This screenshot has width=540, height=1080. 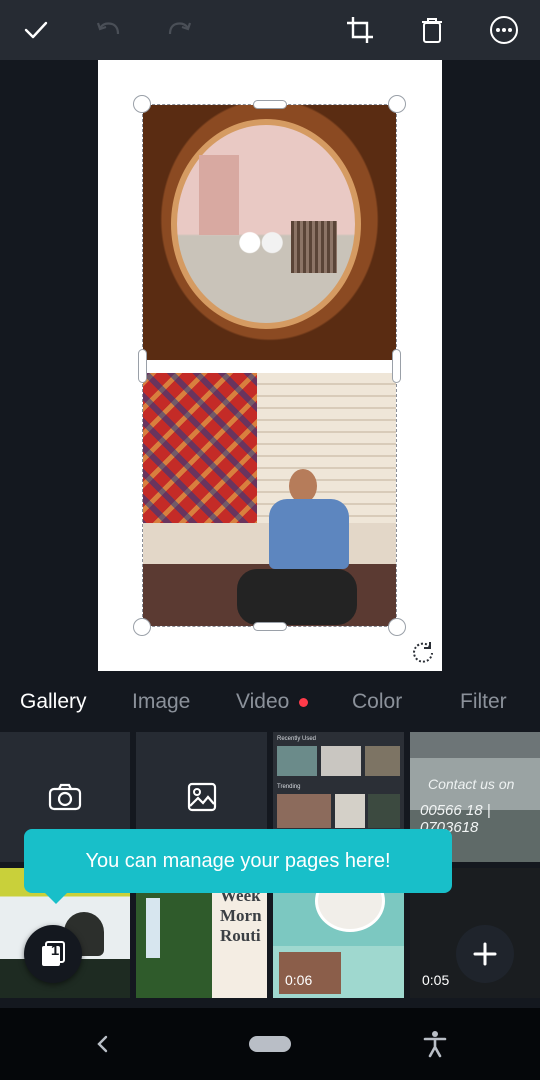 I want to click on photo-rug-shop, so click(x=269, y=499).